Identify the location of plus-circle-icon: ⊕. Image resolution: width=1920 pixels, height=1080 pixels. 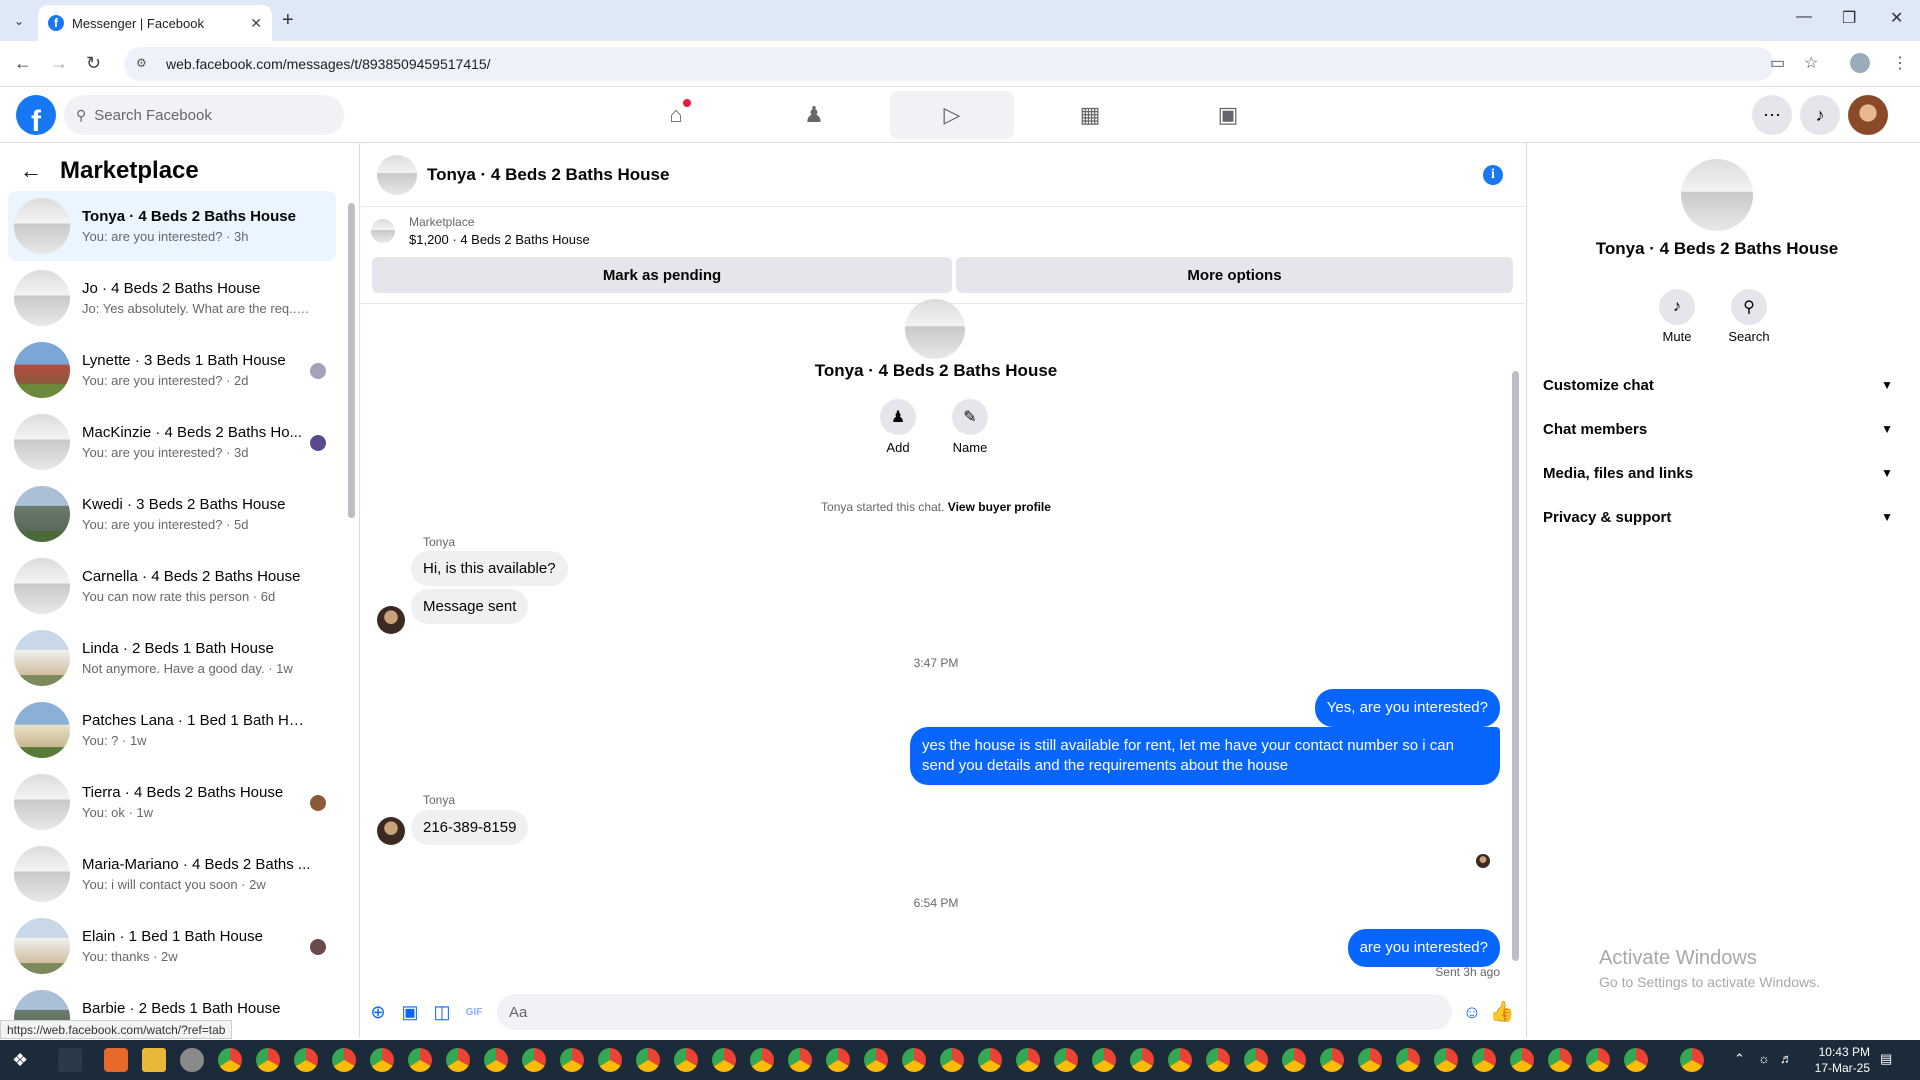
(378, 1012).